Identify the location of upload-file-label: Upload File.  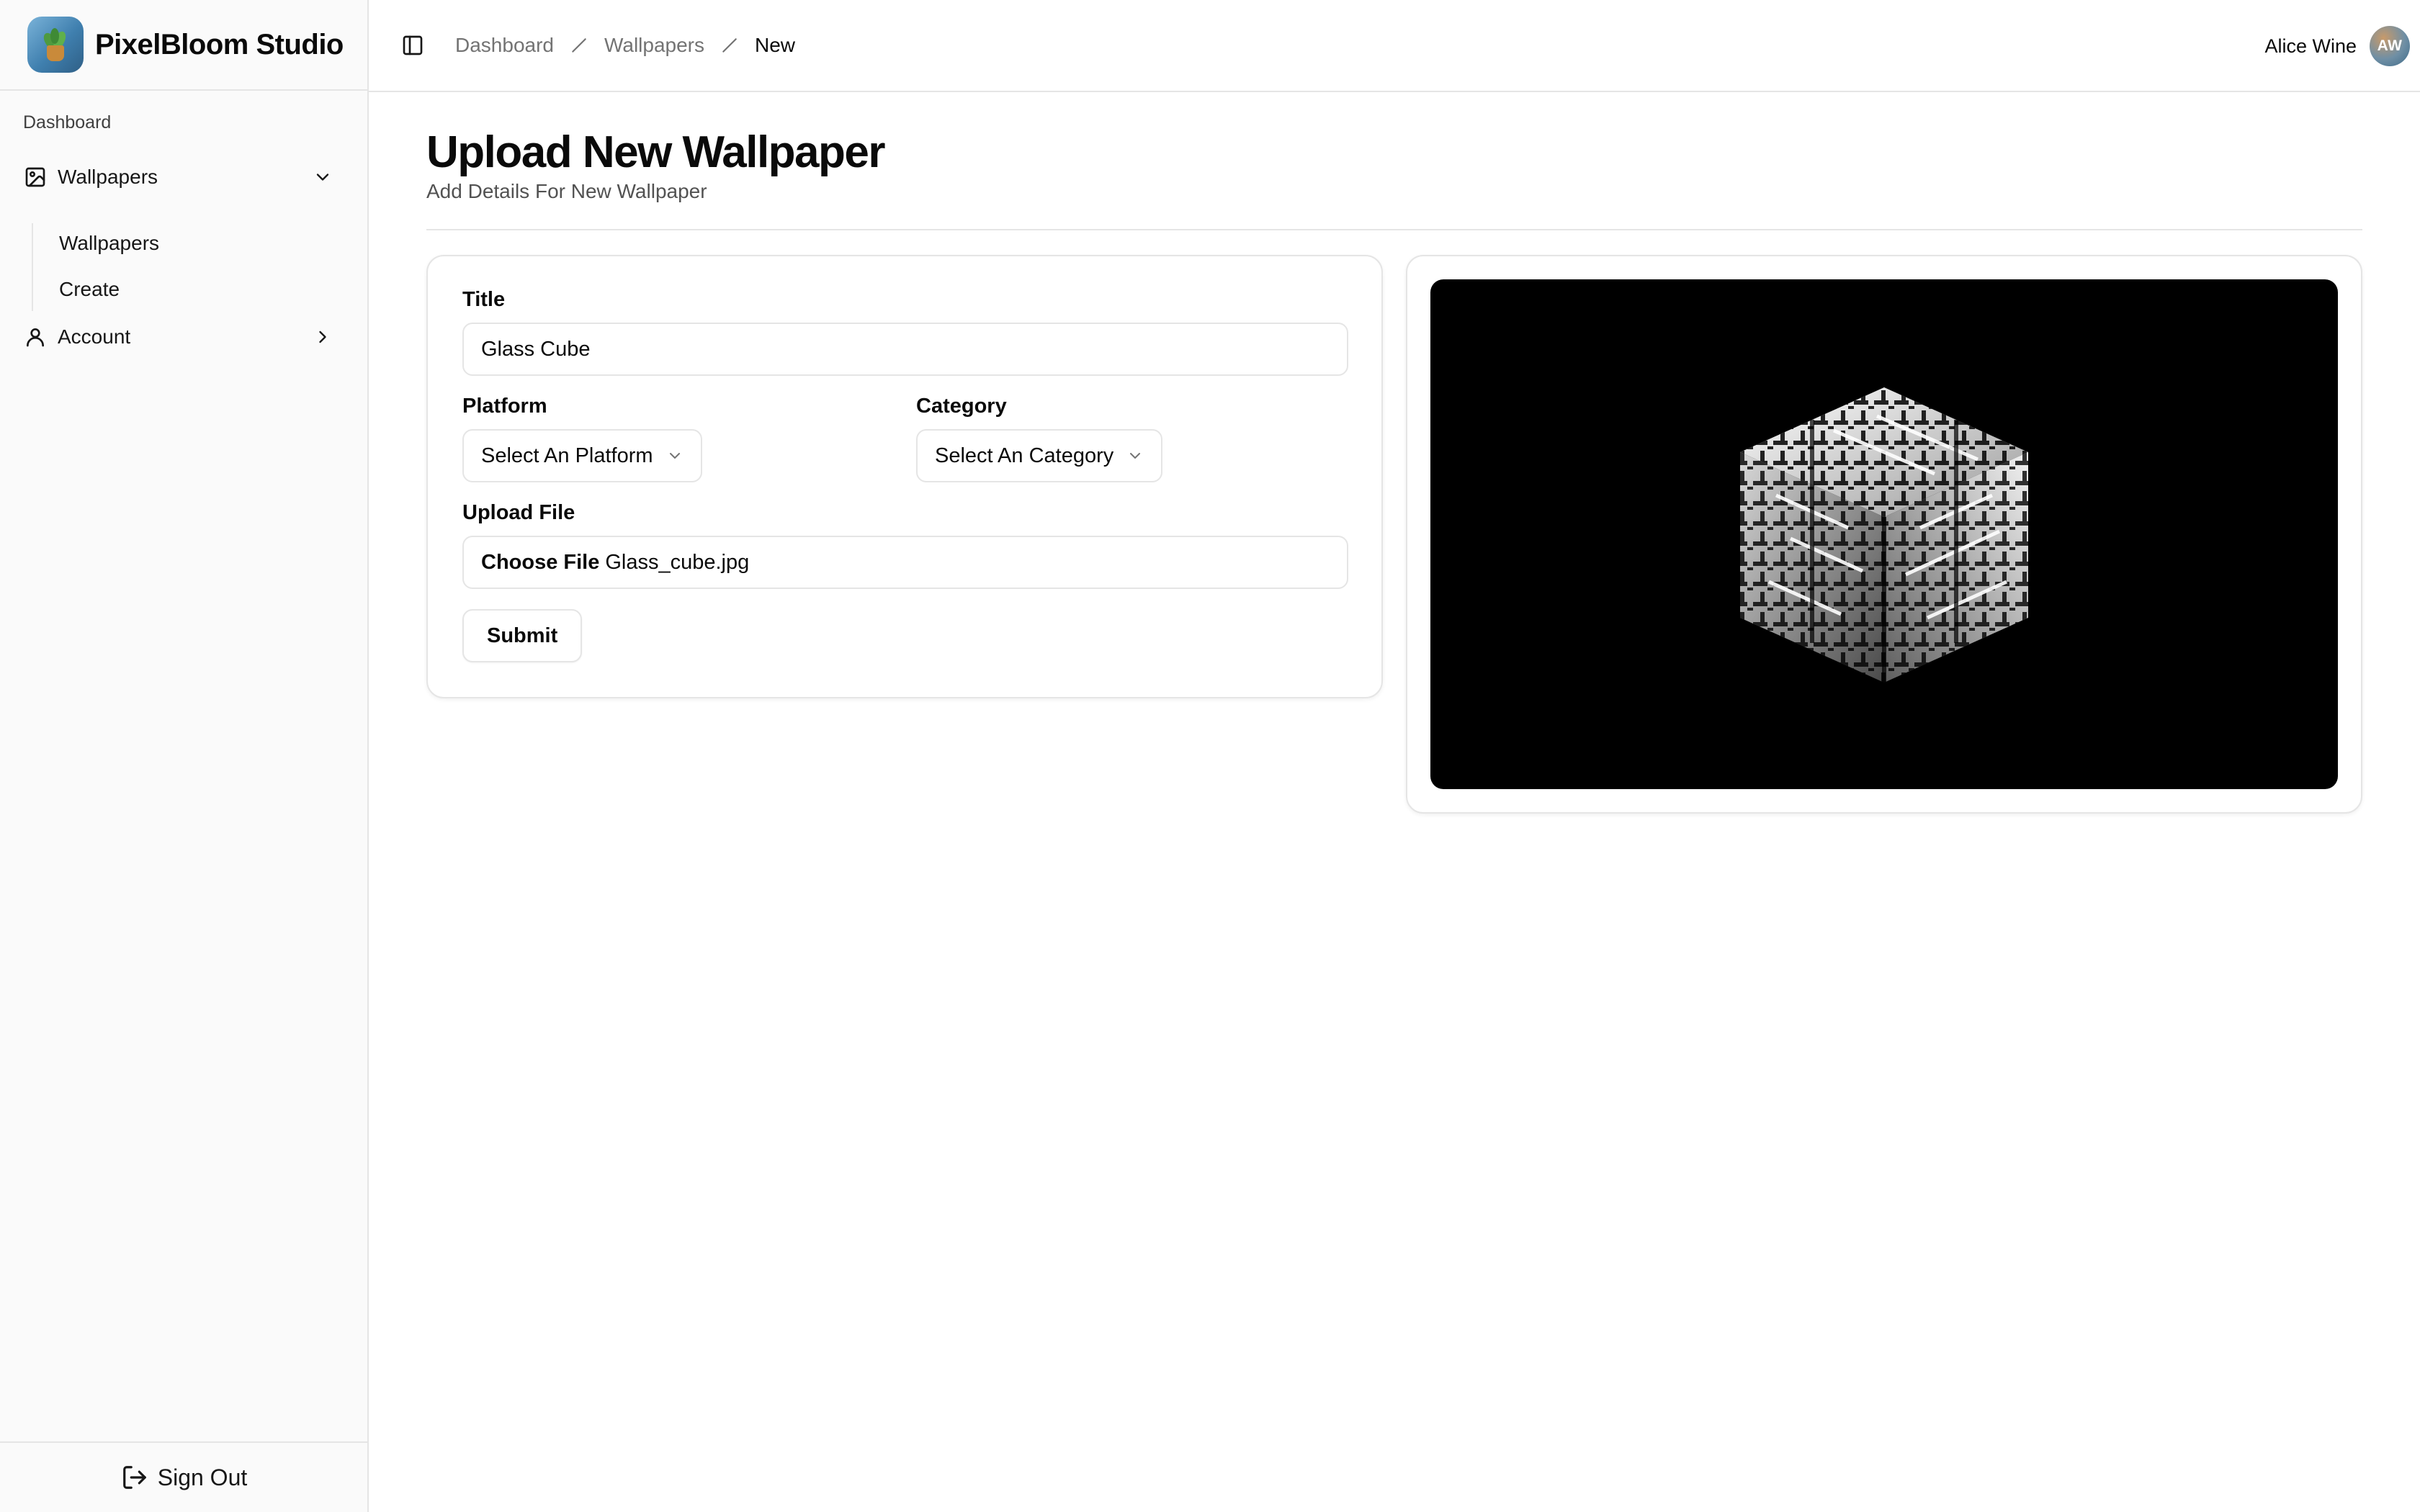
(518, 512).